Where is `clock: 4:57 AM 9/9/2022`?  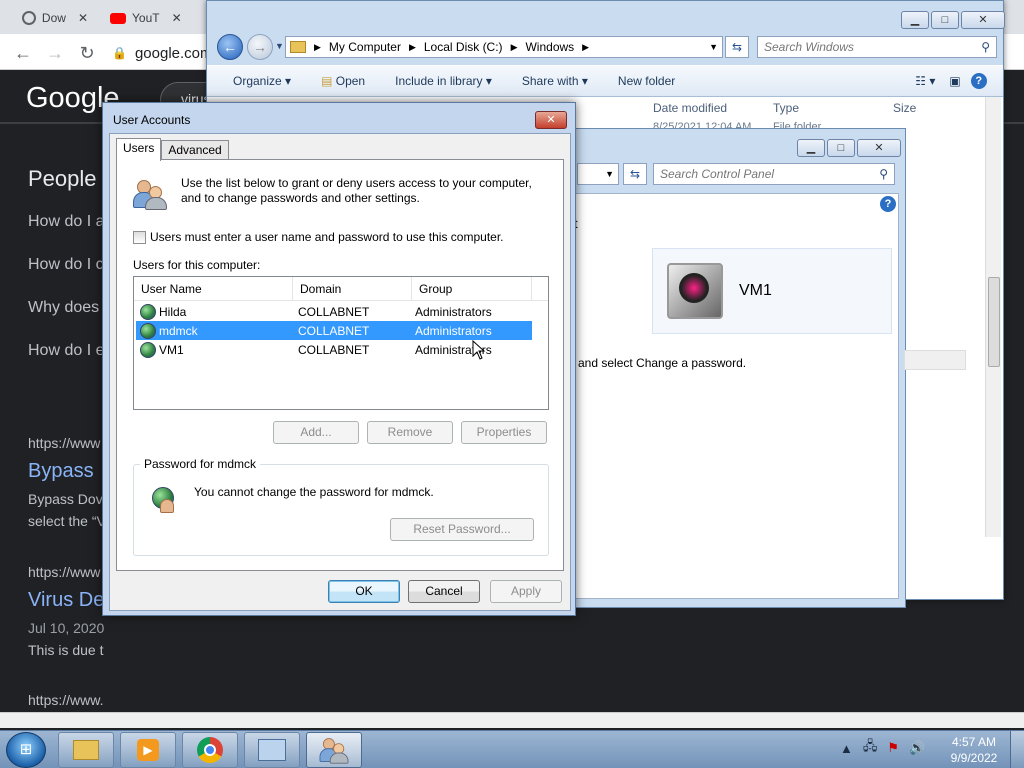
clock: 4:57 AM 9/9/2022 is located at coordinates (974, 750).